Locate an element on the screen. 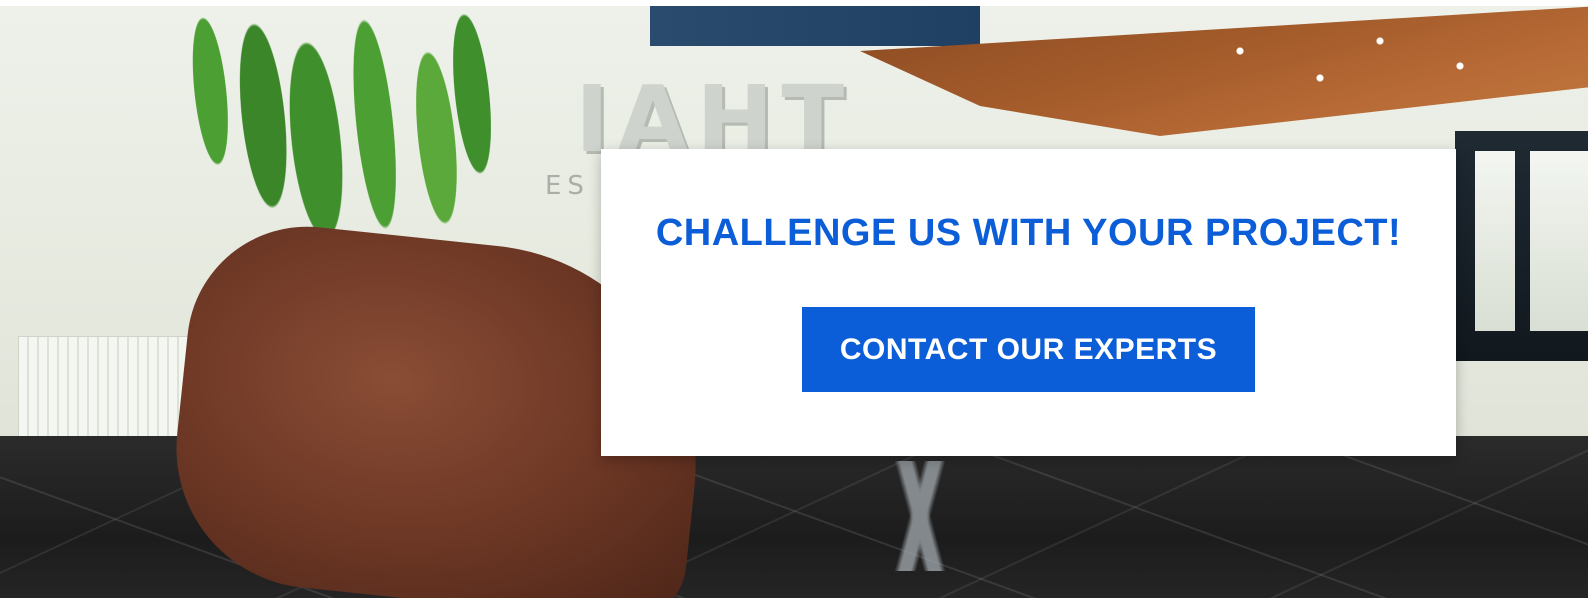  chair-legs is located at coordinates (920, 516).